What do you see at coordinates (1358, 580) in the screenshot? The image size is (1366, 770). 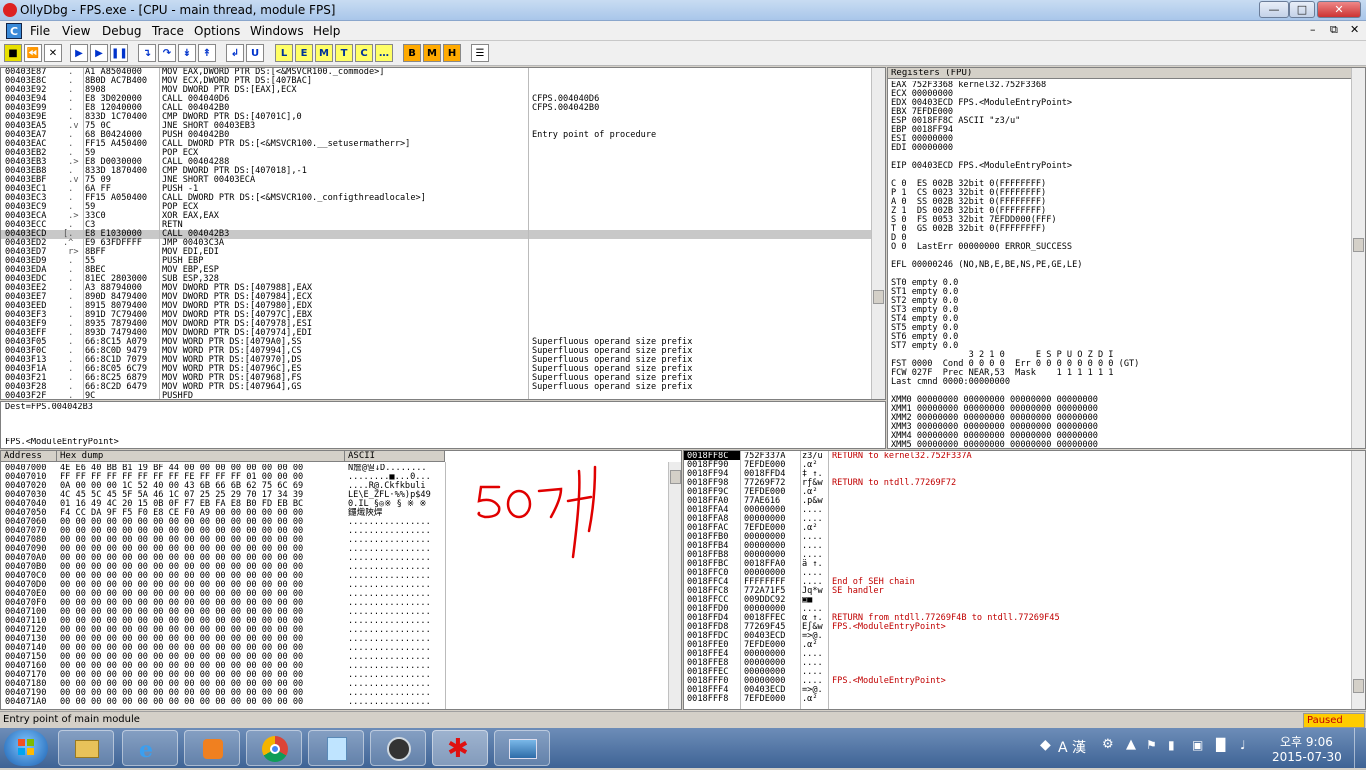 I see `stack-scrollbar` at bounding box center [1358, 580].